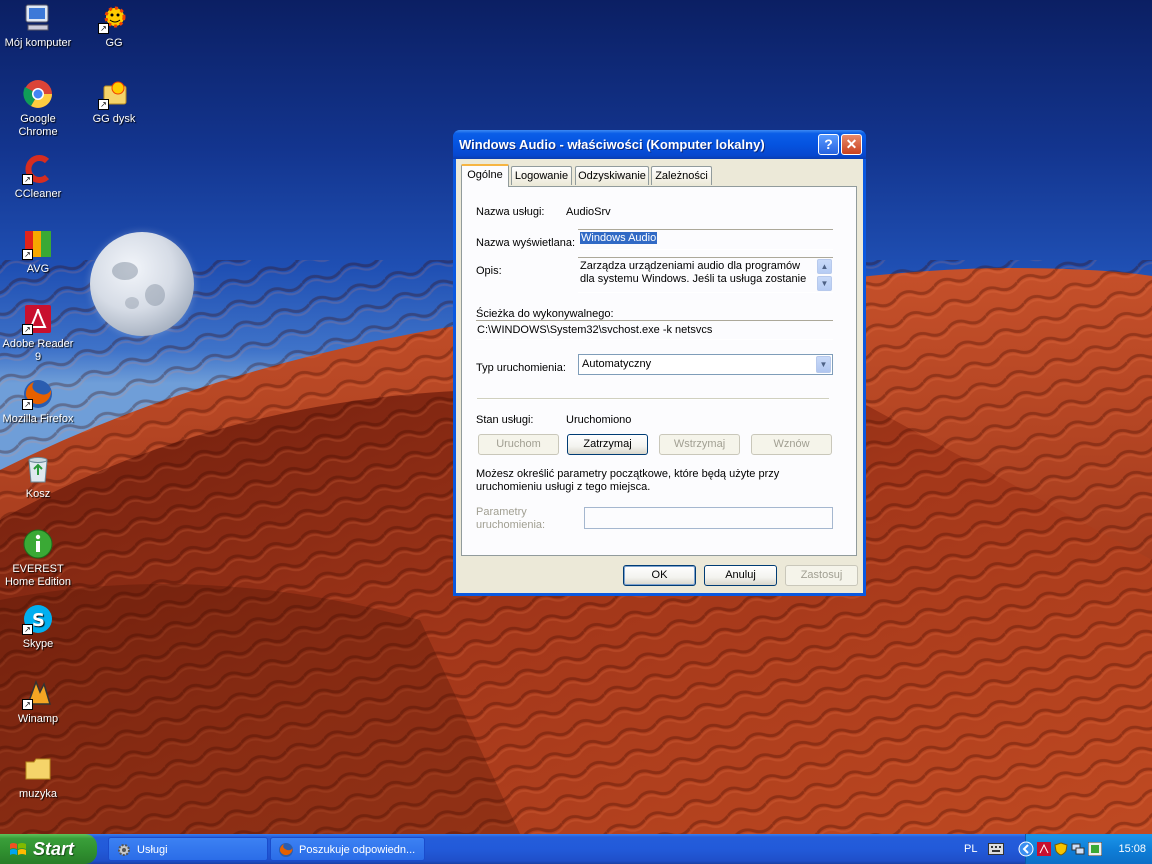  I want to click on desktop-icon-chrome: Google Chrome, so click(38, 108).